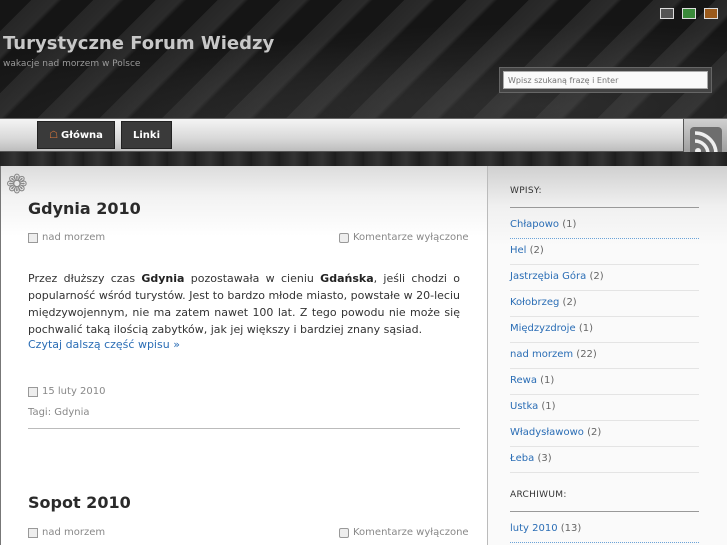  What do you see at coordinates (541, 354) in the screenshot?
I see `category-link: nad morzem` at bounding box center [541, 354].